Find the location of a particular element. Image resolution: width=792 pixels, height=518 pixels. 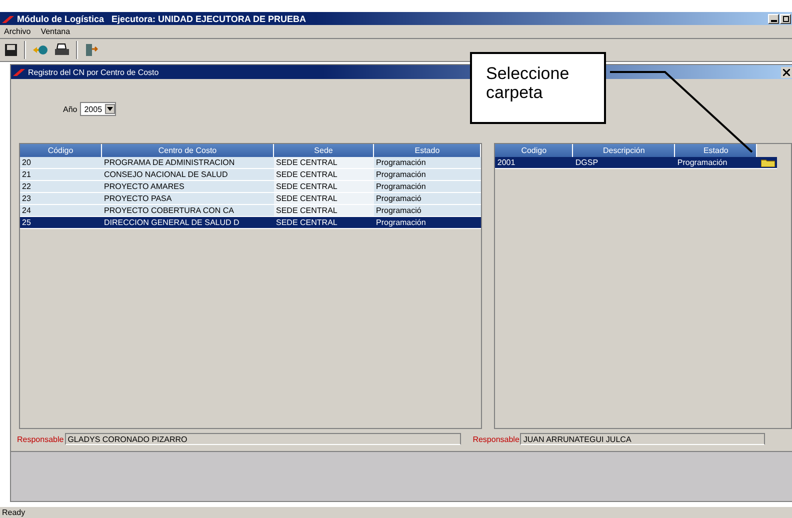

table-row: 21 CONSEJO NACIONAL DE SALUD SEDE CENTRAL Programación is located at coordinates (251, 175).